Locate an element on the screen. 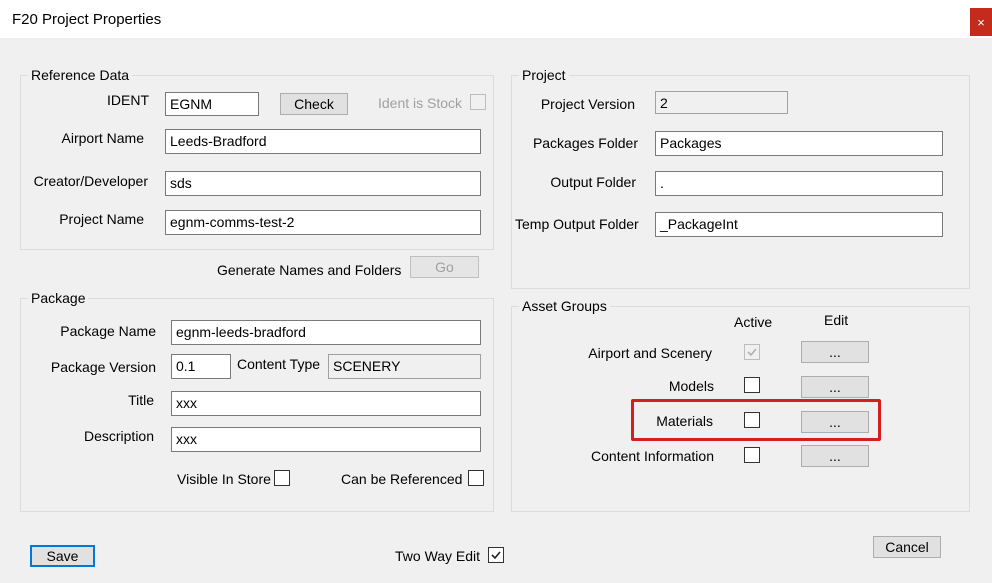  content-type-label: Content Type is located at coordinates (279, 364).